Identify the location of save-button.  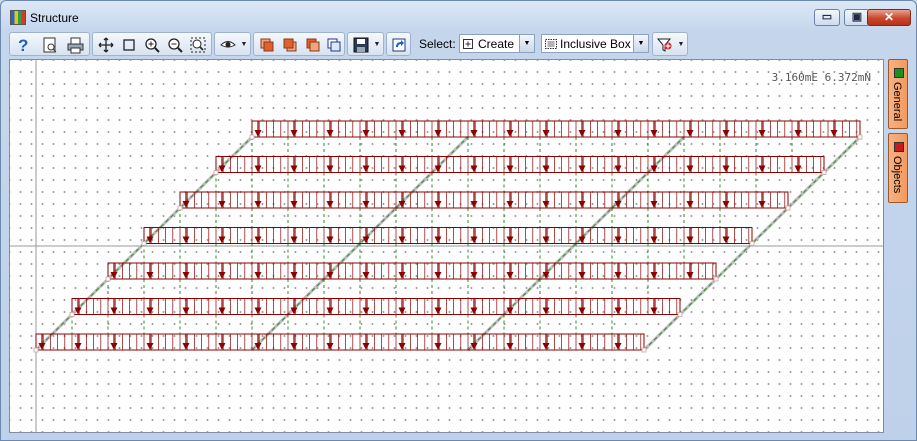
(361, 45).